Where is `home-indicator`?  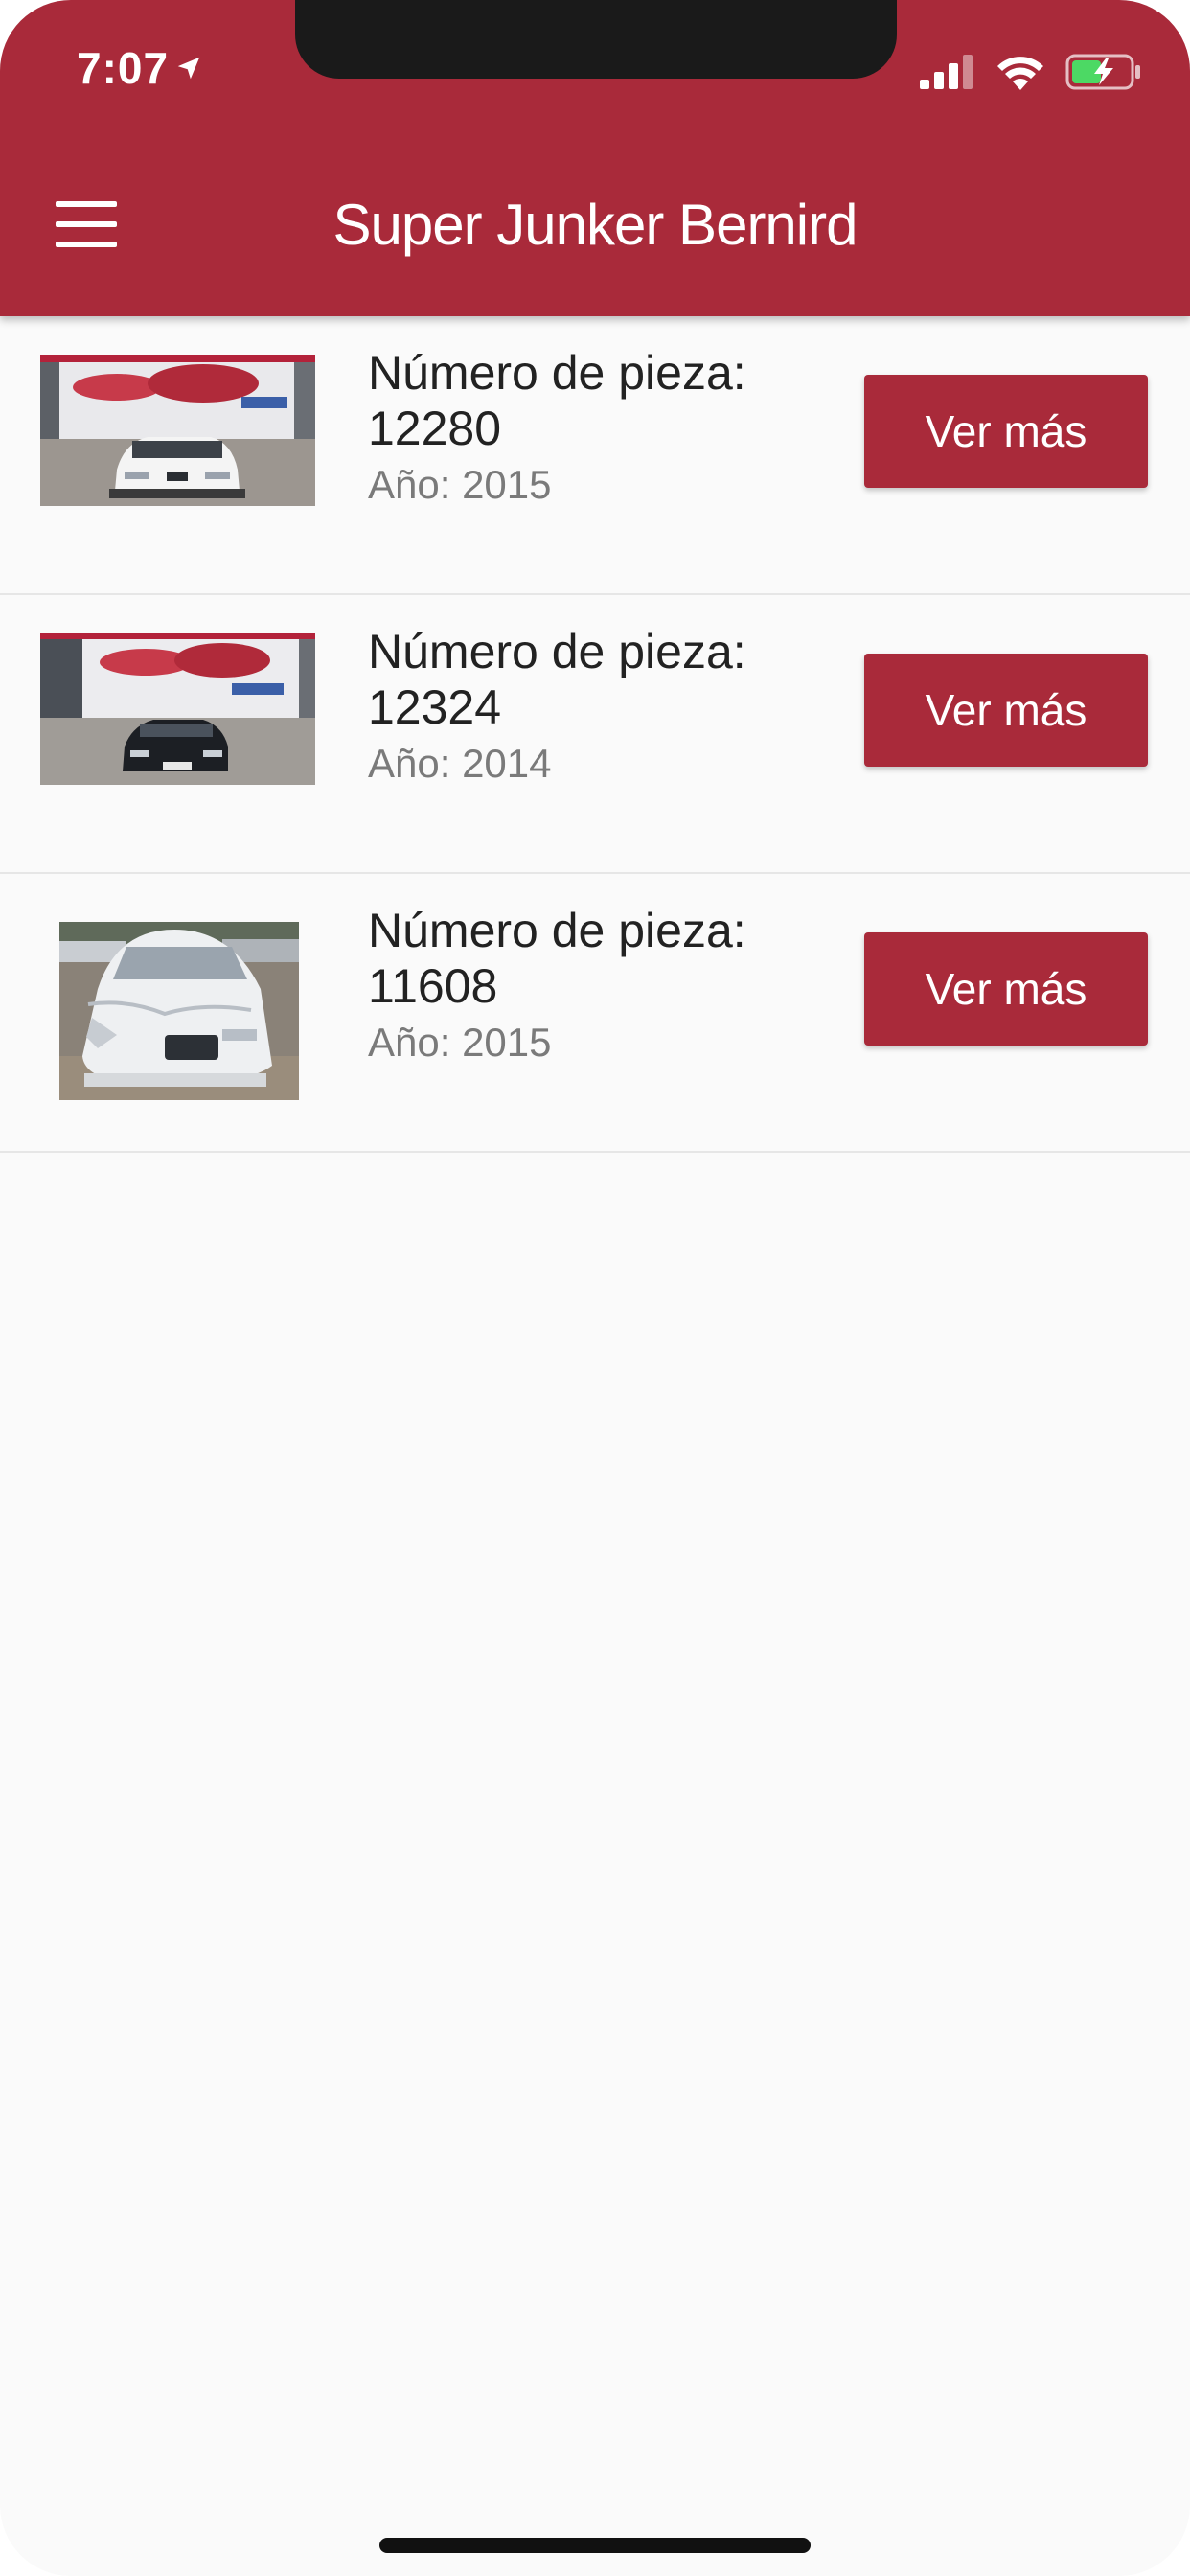
home-indicator is located at coordinates (595, 2545).